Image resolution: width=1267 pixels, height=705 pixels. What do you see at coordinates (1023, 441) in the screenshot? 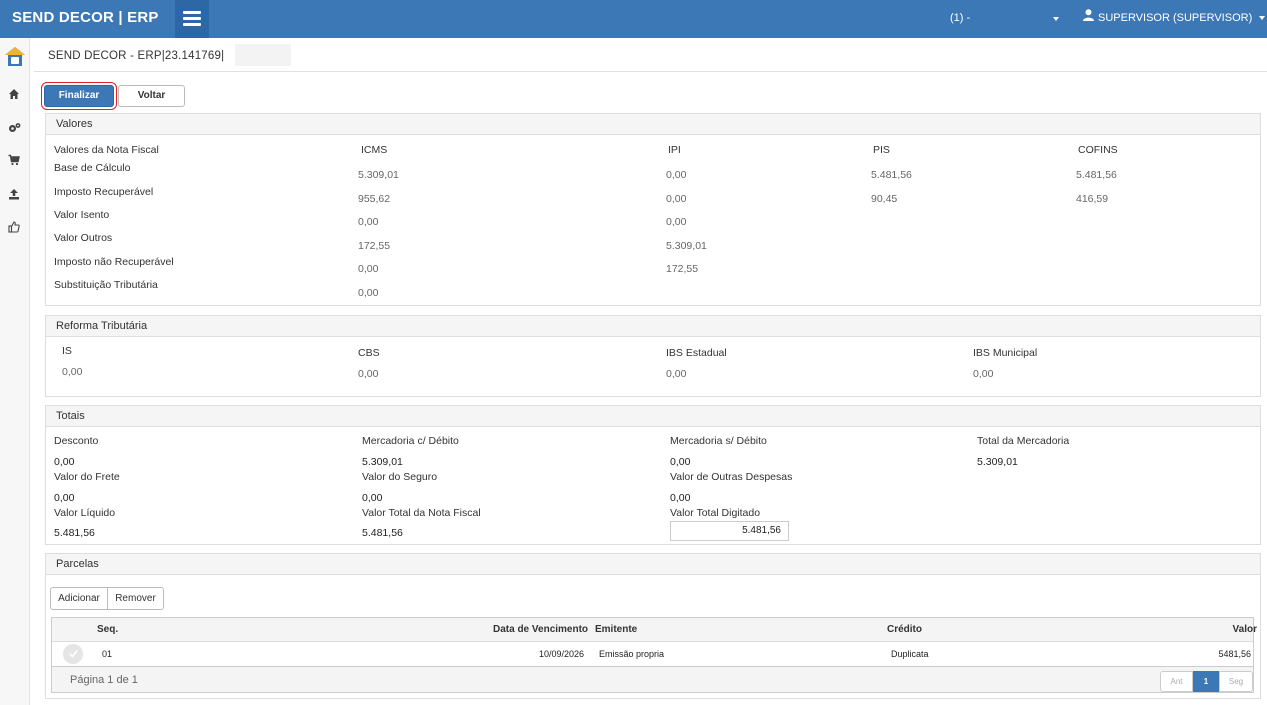
I see `total-mercadoria-label: Total da Mercadoria` at bounding box center [1023, 441].